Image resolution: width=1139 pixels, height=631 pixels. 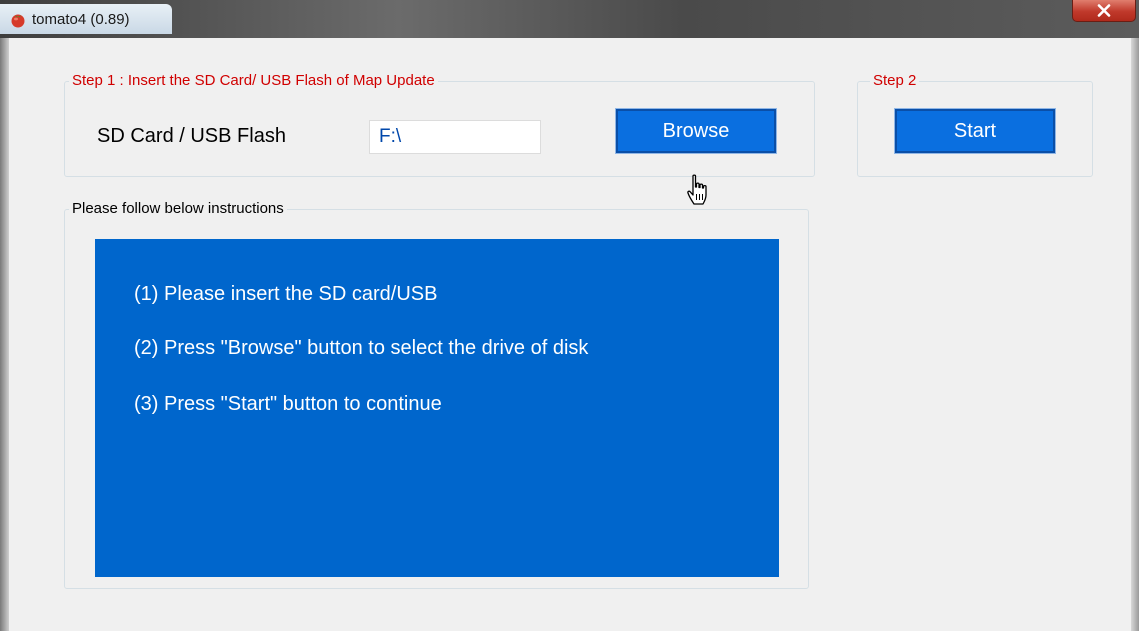 What do you see at coordinates (455, 137) in the screenshot?
I see `path-input` at bounding box center [455, 137].